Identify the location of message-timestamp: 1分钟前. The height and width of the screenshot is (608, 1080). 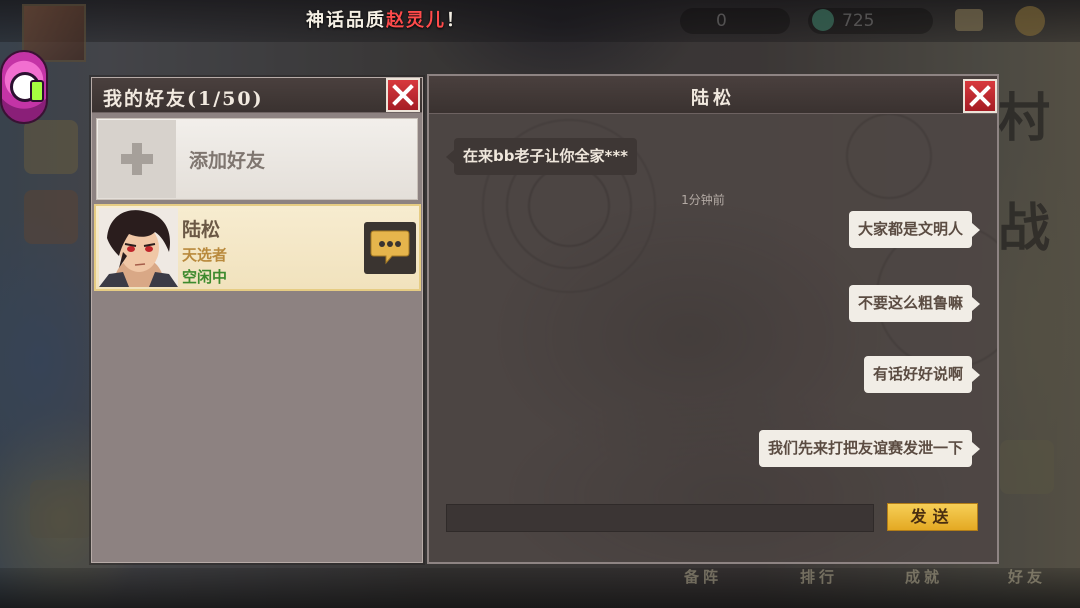
(703, 200).